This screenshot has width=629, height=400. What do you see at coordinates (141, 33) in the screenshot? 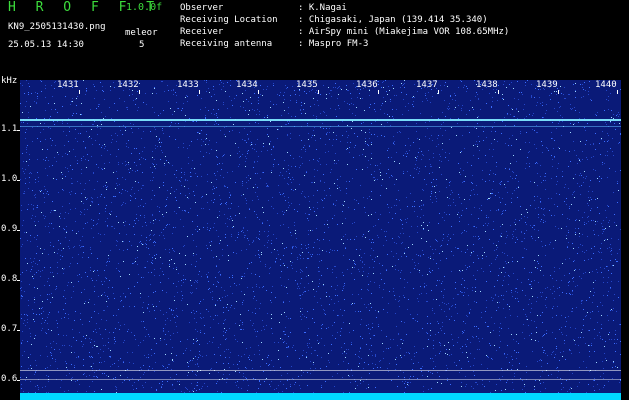
I see `meteor-label: meleor` at bounding box center [141, 33].